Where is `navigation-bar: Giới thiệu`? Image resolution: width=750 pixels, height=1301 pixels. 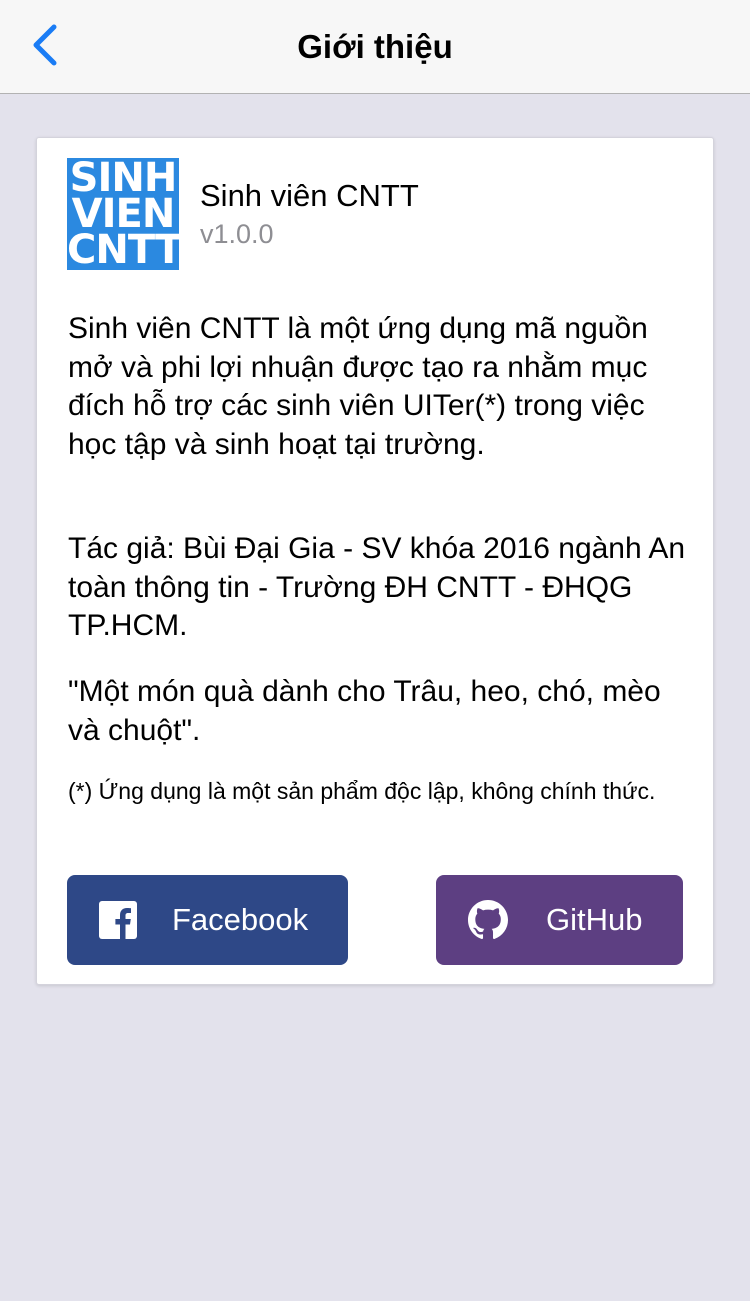 navigation-bar: Giới thiệu is located at coordinates (375, 47).